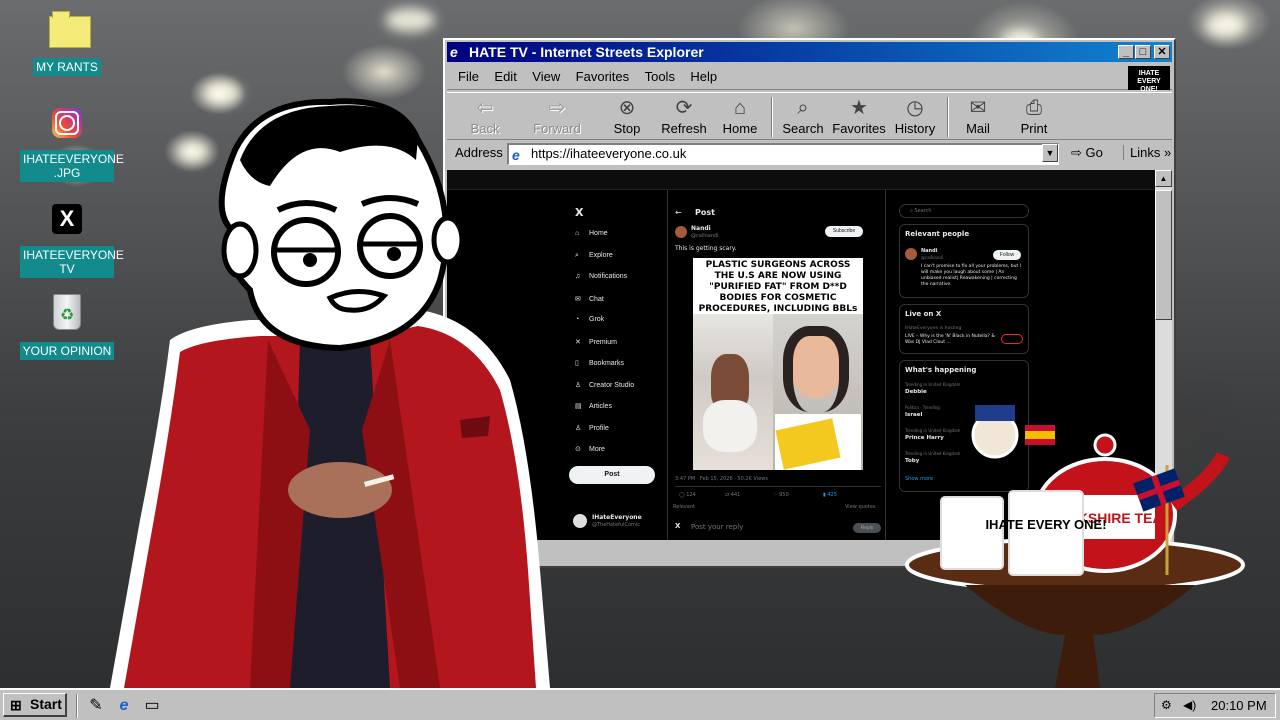 The image size is (1280, 720). I want to click on reply-count-value: 124, so click(691, 495).